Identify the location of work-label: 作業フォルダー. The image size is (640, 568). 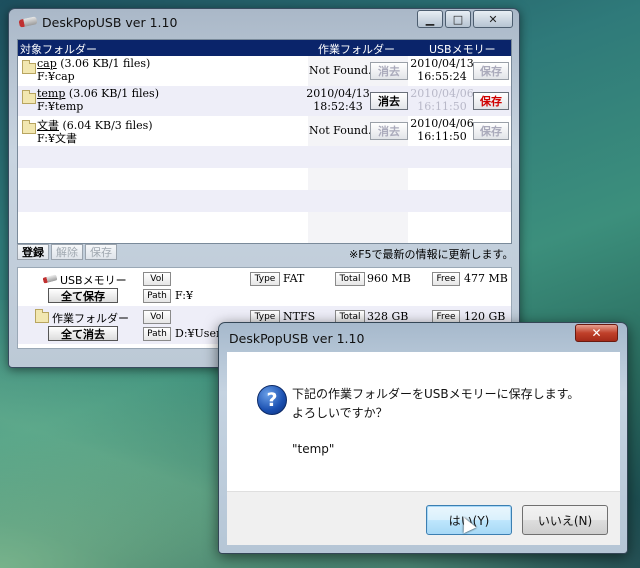
(90, 318).